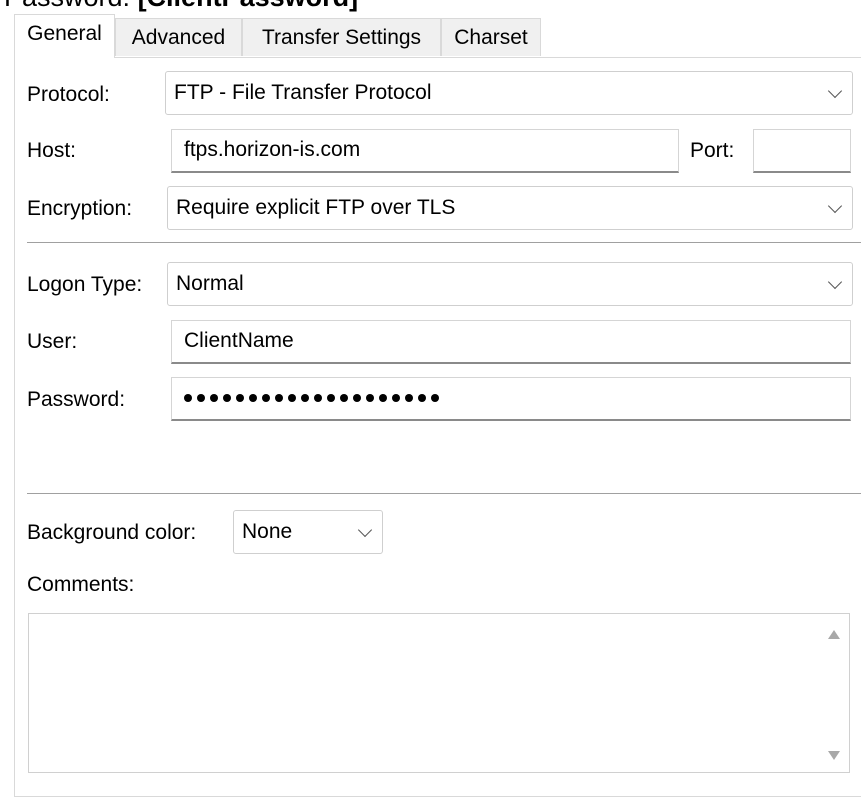 The image size is (861, 797). Describe the element at coordinates (425, 151) in the screenshot. I see `host-input: ftps.horizon-is.com` at that location.